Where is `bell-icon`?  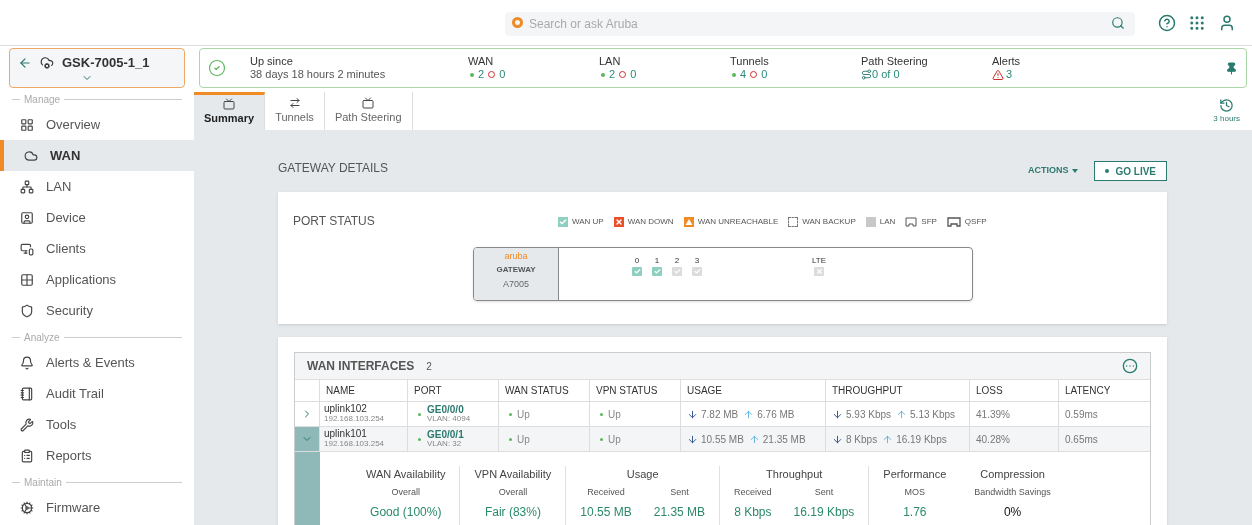
bell-icon is located at coordinates (27, 362).